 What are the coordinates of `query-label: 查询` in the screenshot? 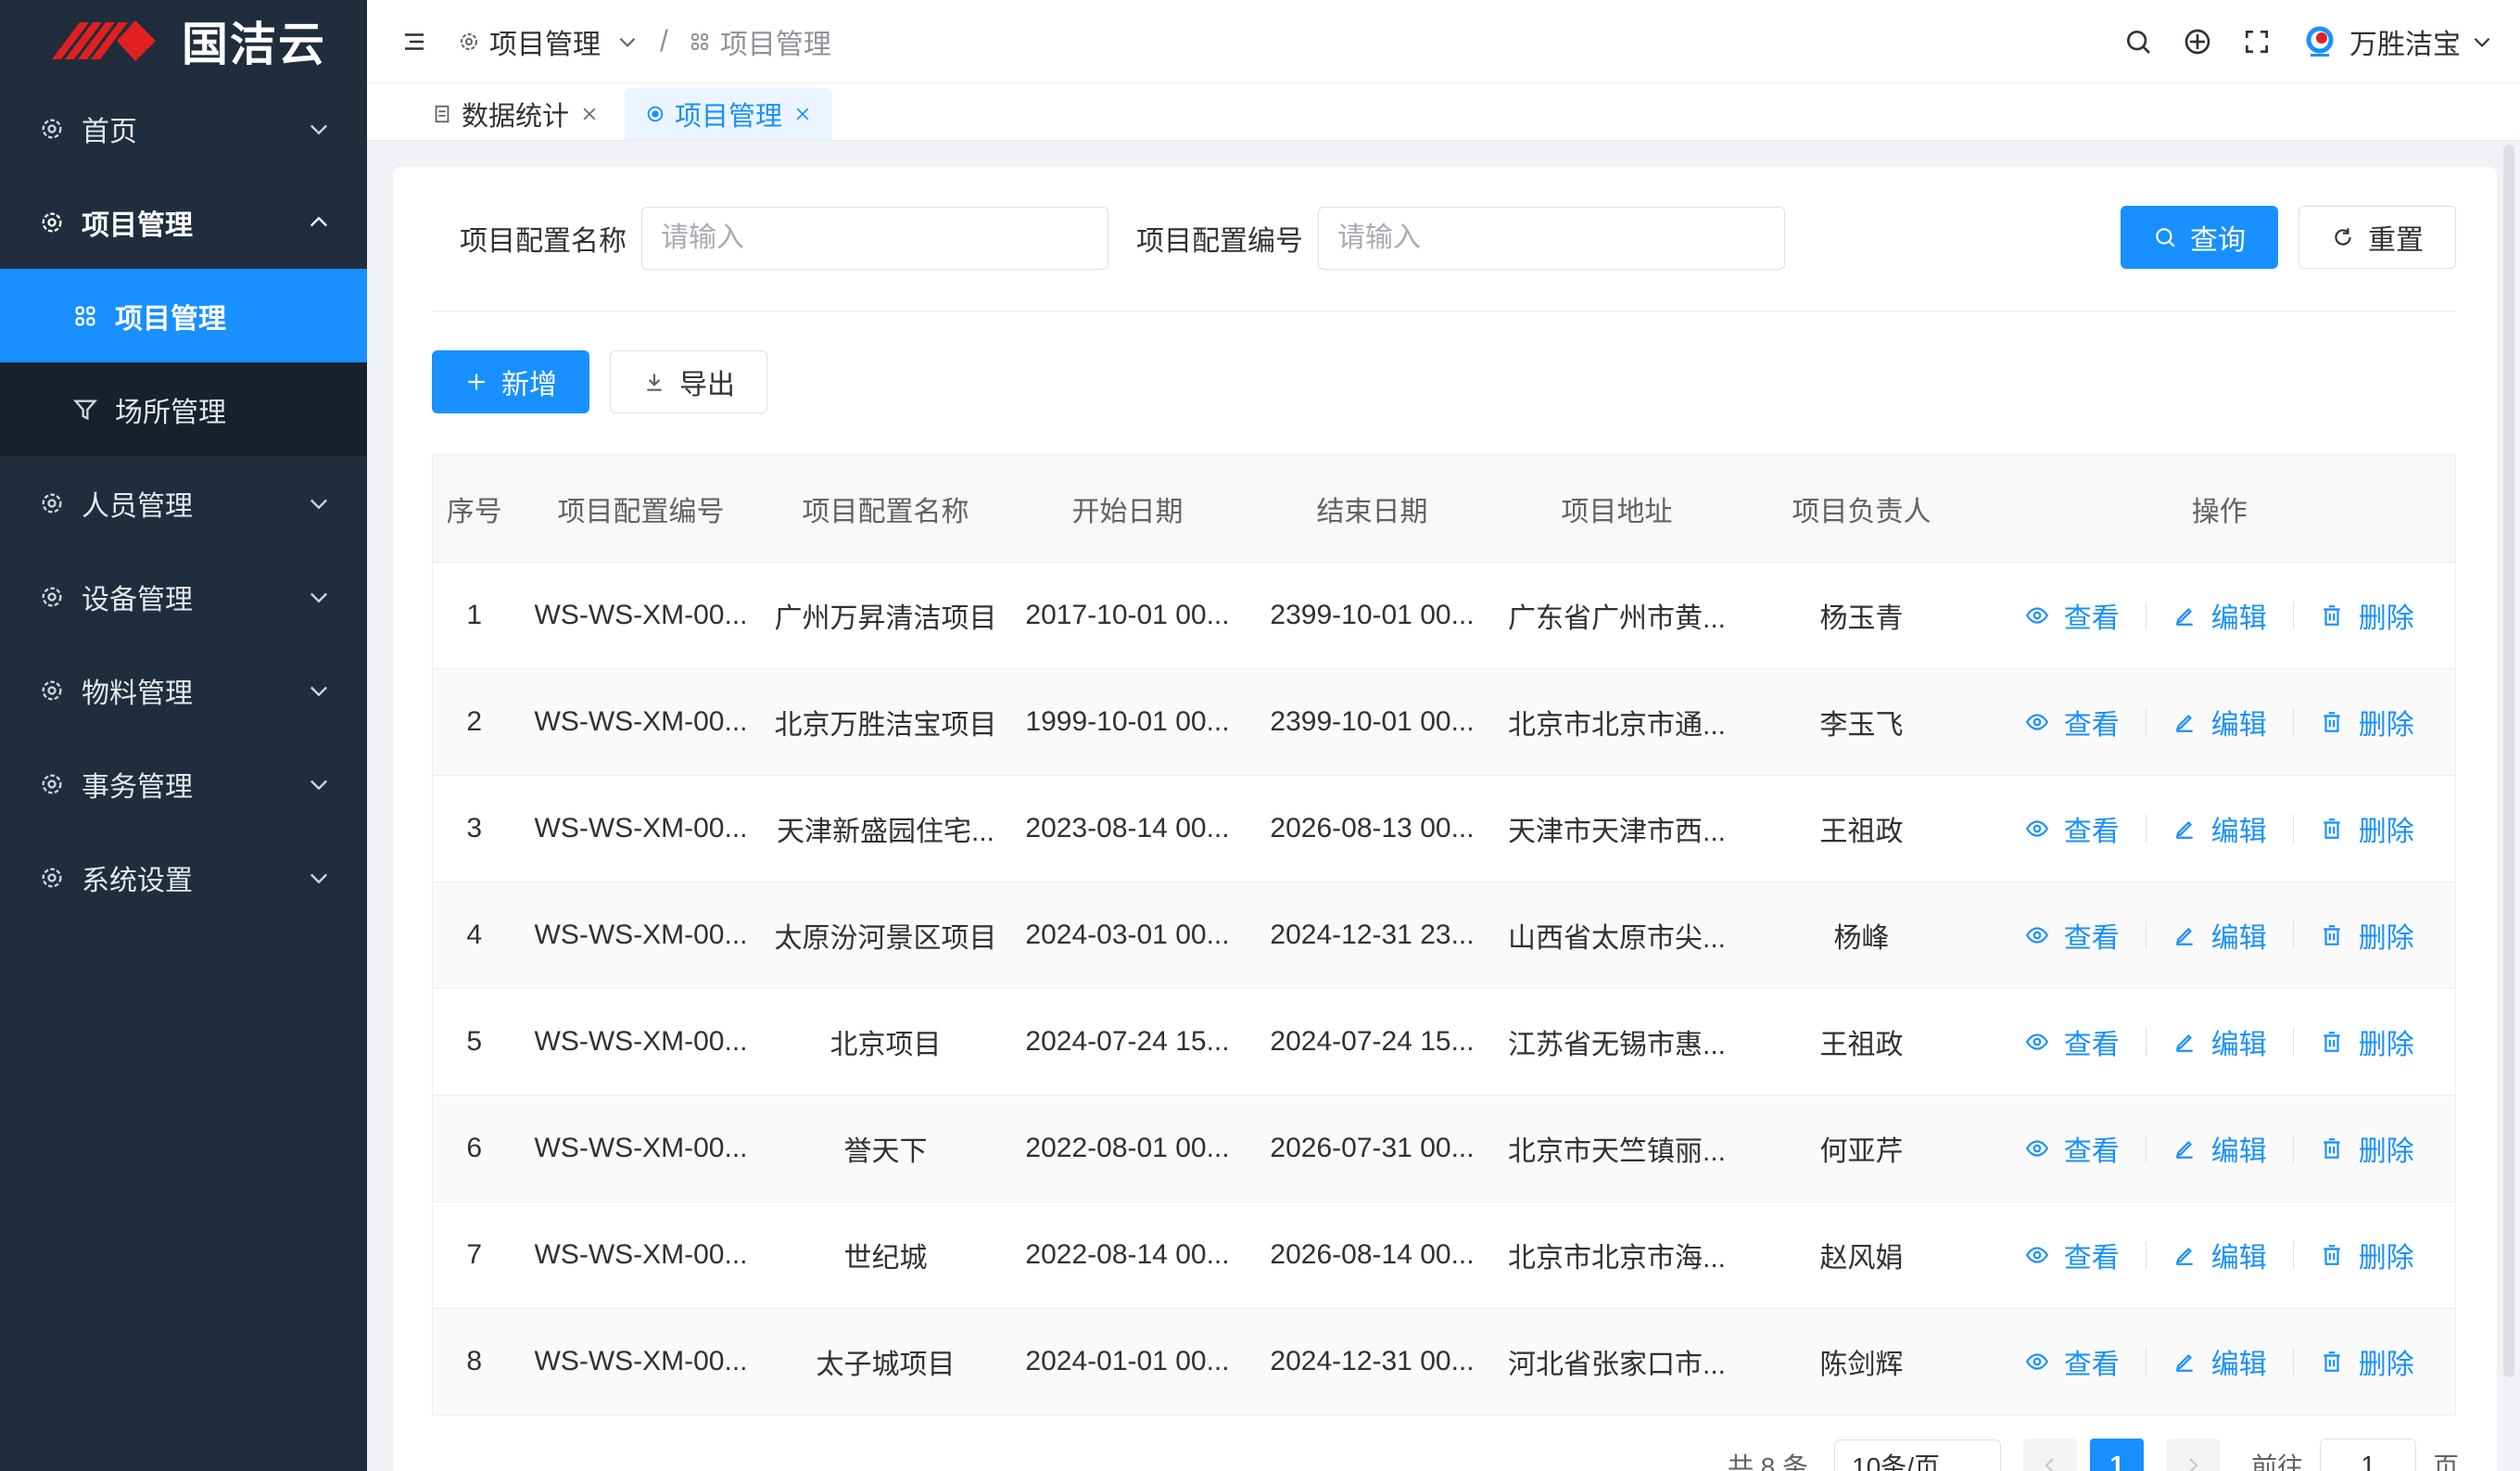 It's located at (2218, 240).